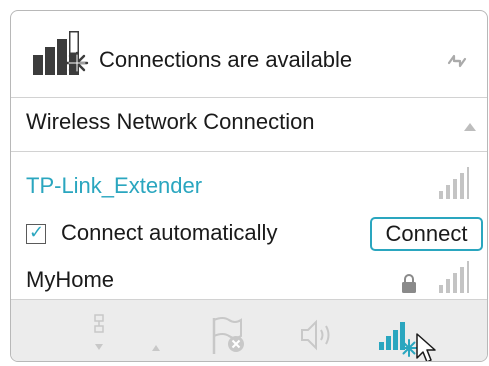  Describe the element at coordinates (457, 61) in the screenshot. I see `refresh-icon` at that location.